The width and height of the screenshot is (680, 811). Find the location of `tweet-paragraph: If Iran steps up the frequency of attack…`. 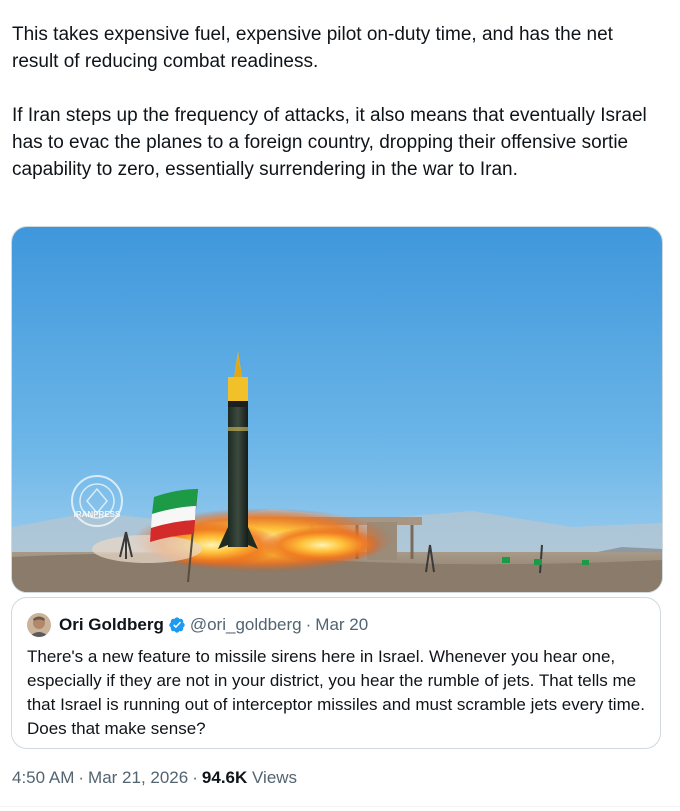

tweet-paragraph: If Iran steps up the frequency of attack… is located at coordinates (329, 142).